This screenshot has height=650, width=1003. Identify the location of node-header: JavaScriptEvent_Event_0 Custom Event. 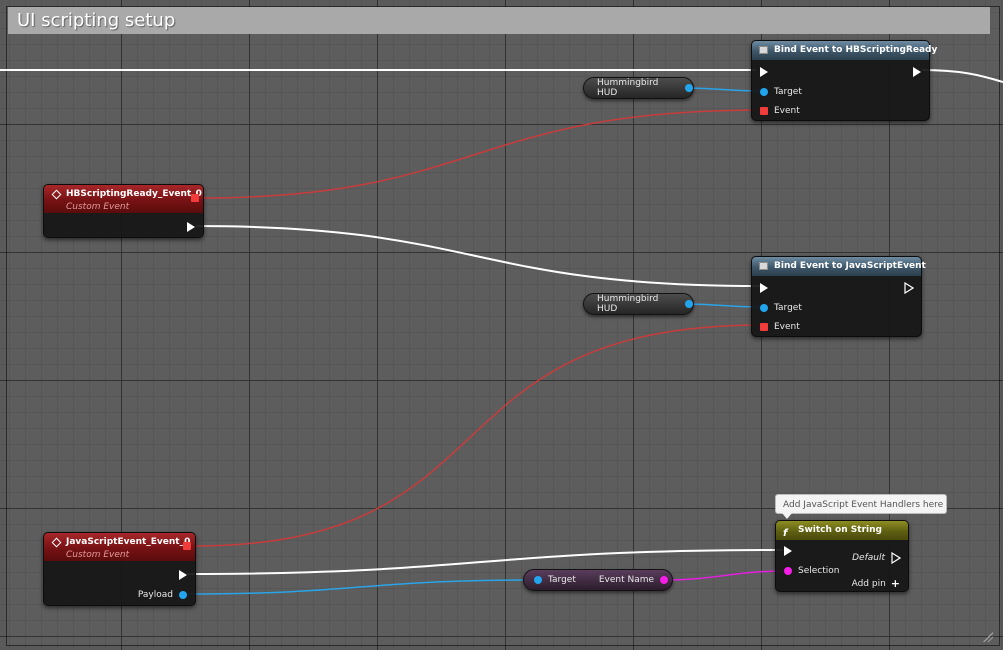
(119, 547).